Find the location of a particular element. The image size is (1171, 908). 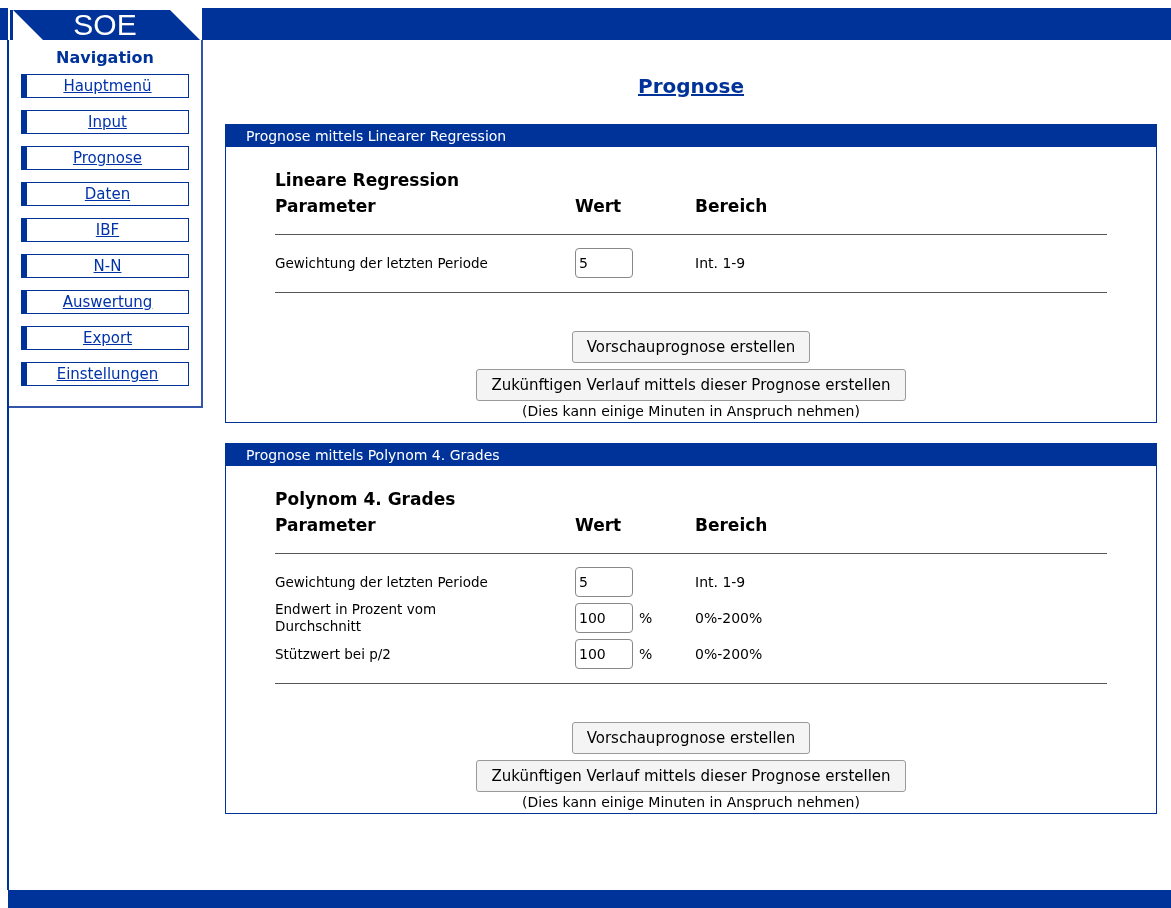

nav-item: Auswertung is located at coordinates (105, 302).